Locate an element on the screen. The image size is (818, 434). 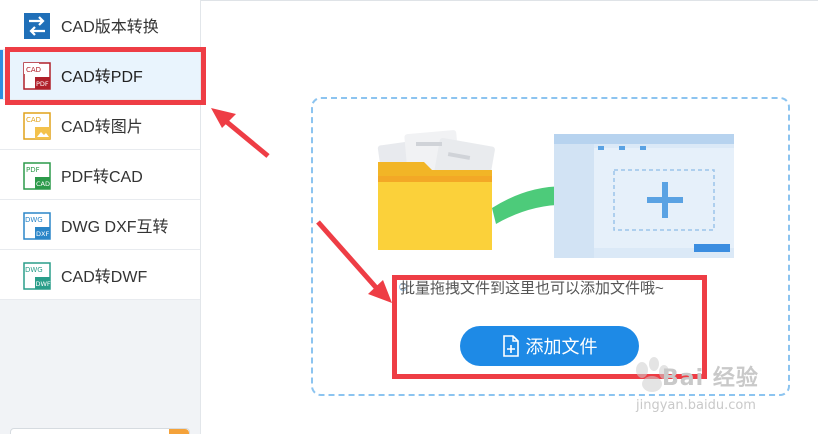
badge-corner is located at coordinates (179, 431).